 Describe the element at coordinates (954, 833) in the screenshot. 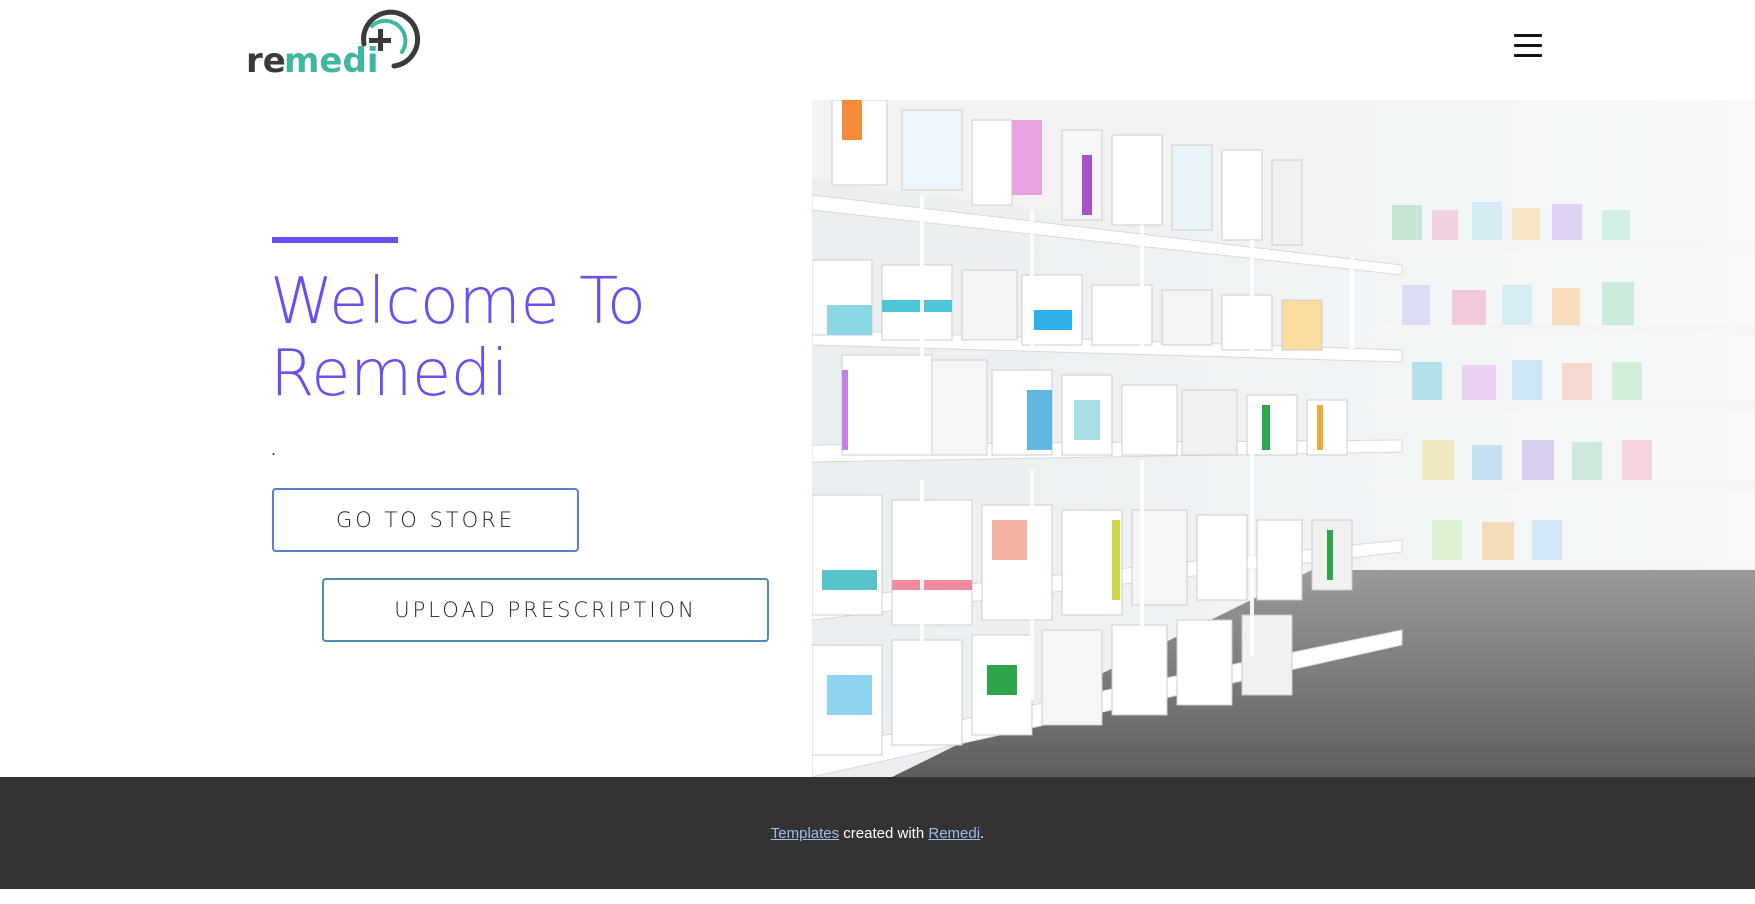

I see `remedi-link: Remedi` at that location.